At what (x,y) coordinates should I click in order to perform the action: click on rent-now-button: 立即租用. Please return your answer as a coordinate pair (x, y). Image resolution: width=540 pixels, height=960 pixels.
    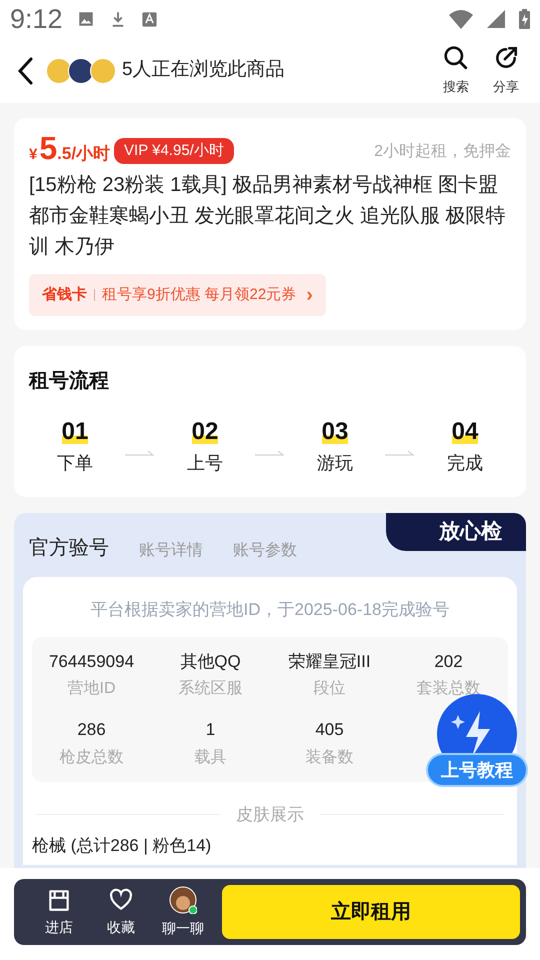
    Looking at the image, I should click on (371, 912).